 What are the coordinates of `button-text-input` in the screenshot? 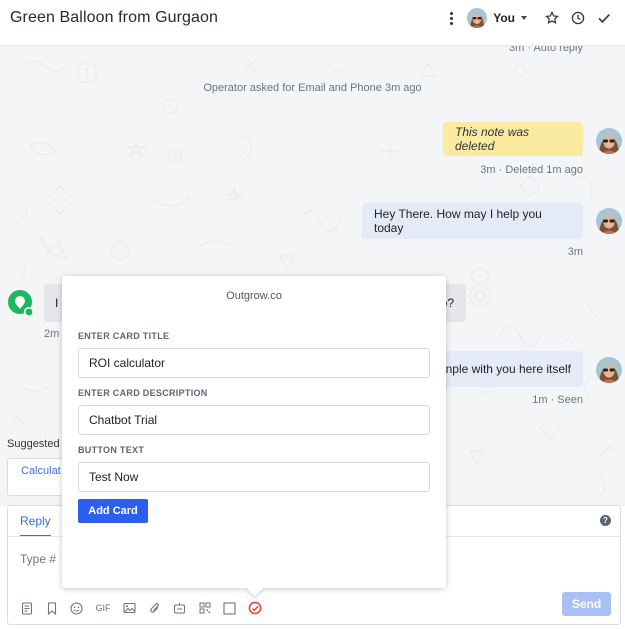 It's located at (254, 477).